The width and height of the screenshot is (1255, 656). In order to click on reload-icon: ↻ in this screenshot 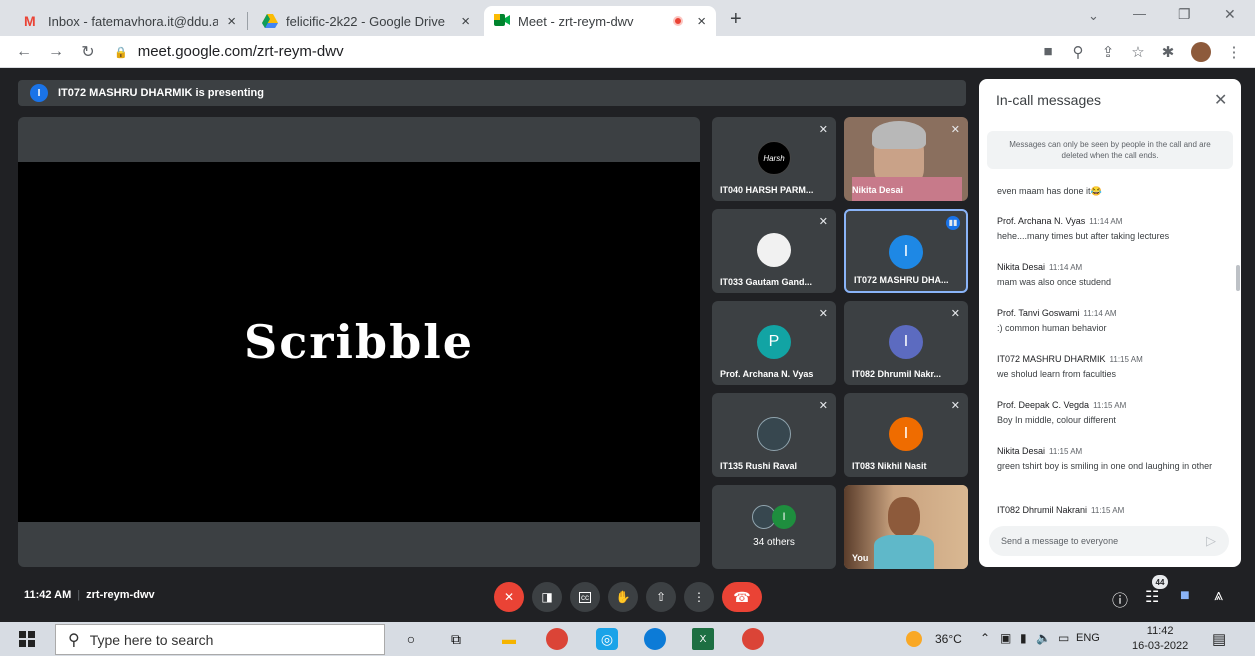, I will do `click(88, 52)`.